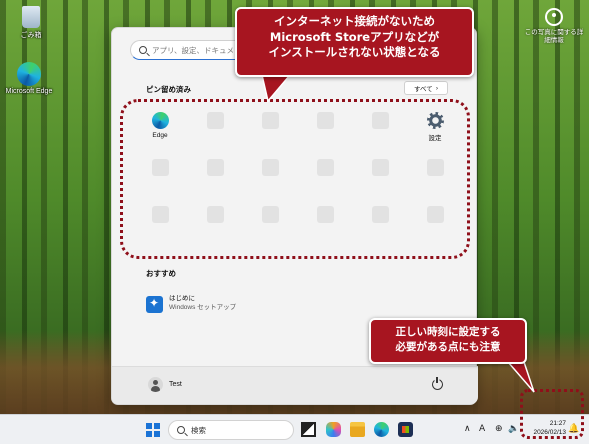  I want to click on start-menu-footer: Test, so click(295, 385).